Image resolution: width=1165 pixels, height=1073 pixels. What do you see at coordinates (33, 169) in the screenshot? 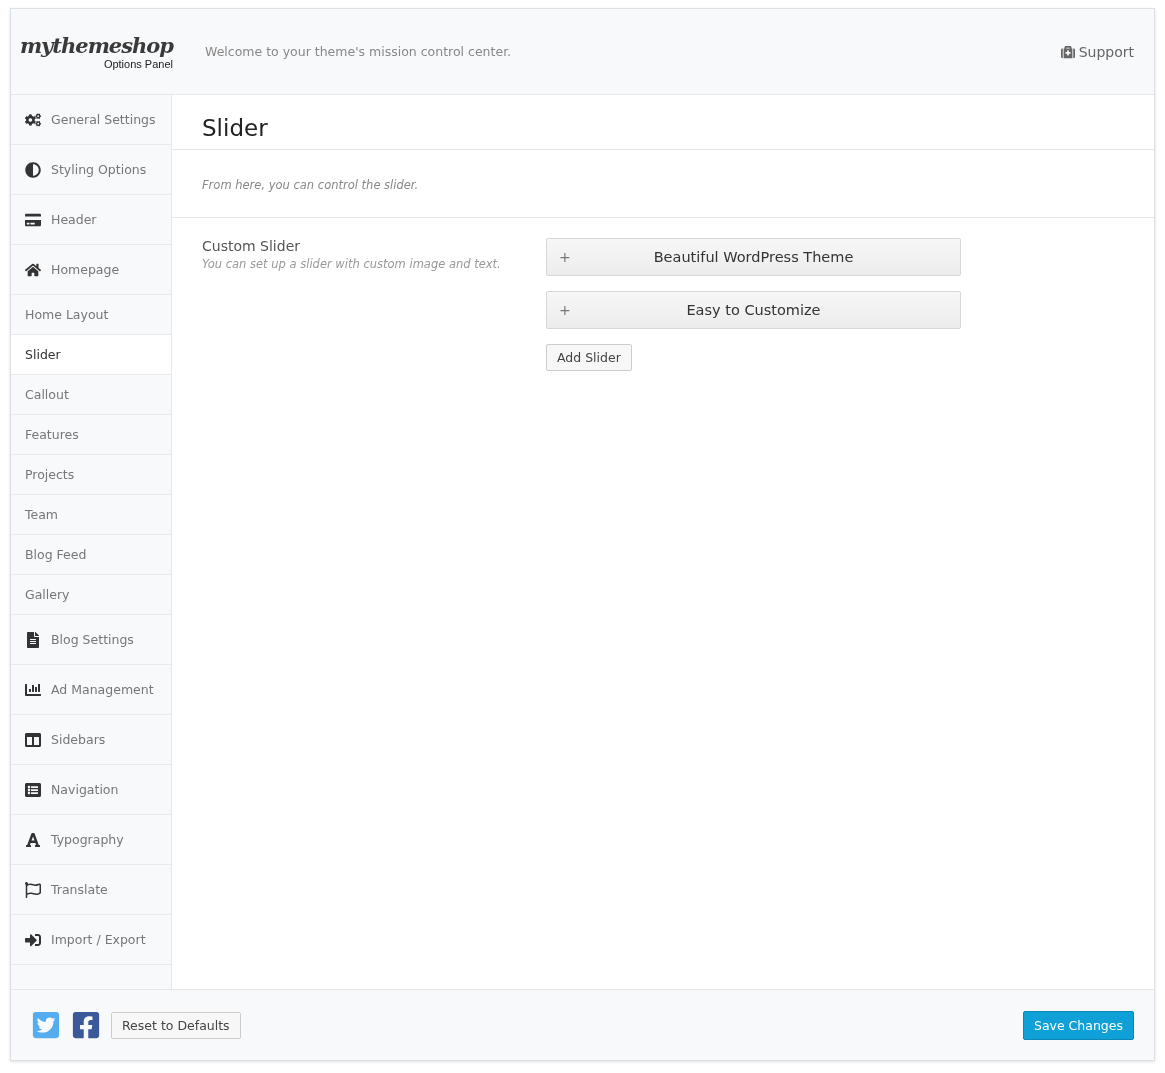
I see `contrast-icon` at bounding box center [33, 169].